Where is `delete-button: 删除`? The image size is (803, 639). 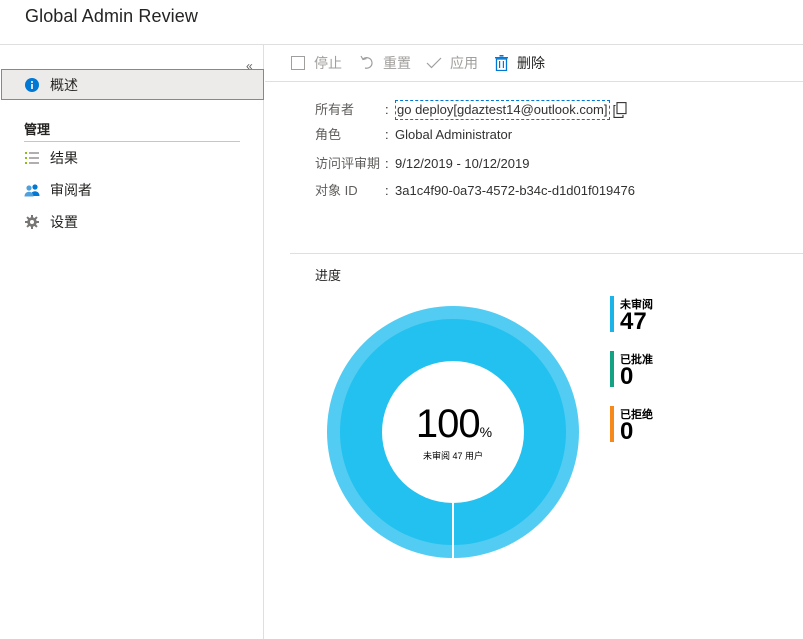 delete-button: 删除 is located at coordinates (519, 63).